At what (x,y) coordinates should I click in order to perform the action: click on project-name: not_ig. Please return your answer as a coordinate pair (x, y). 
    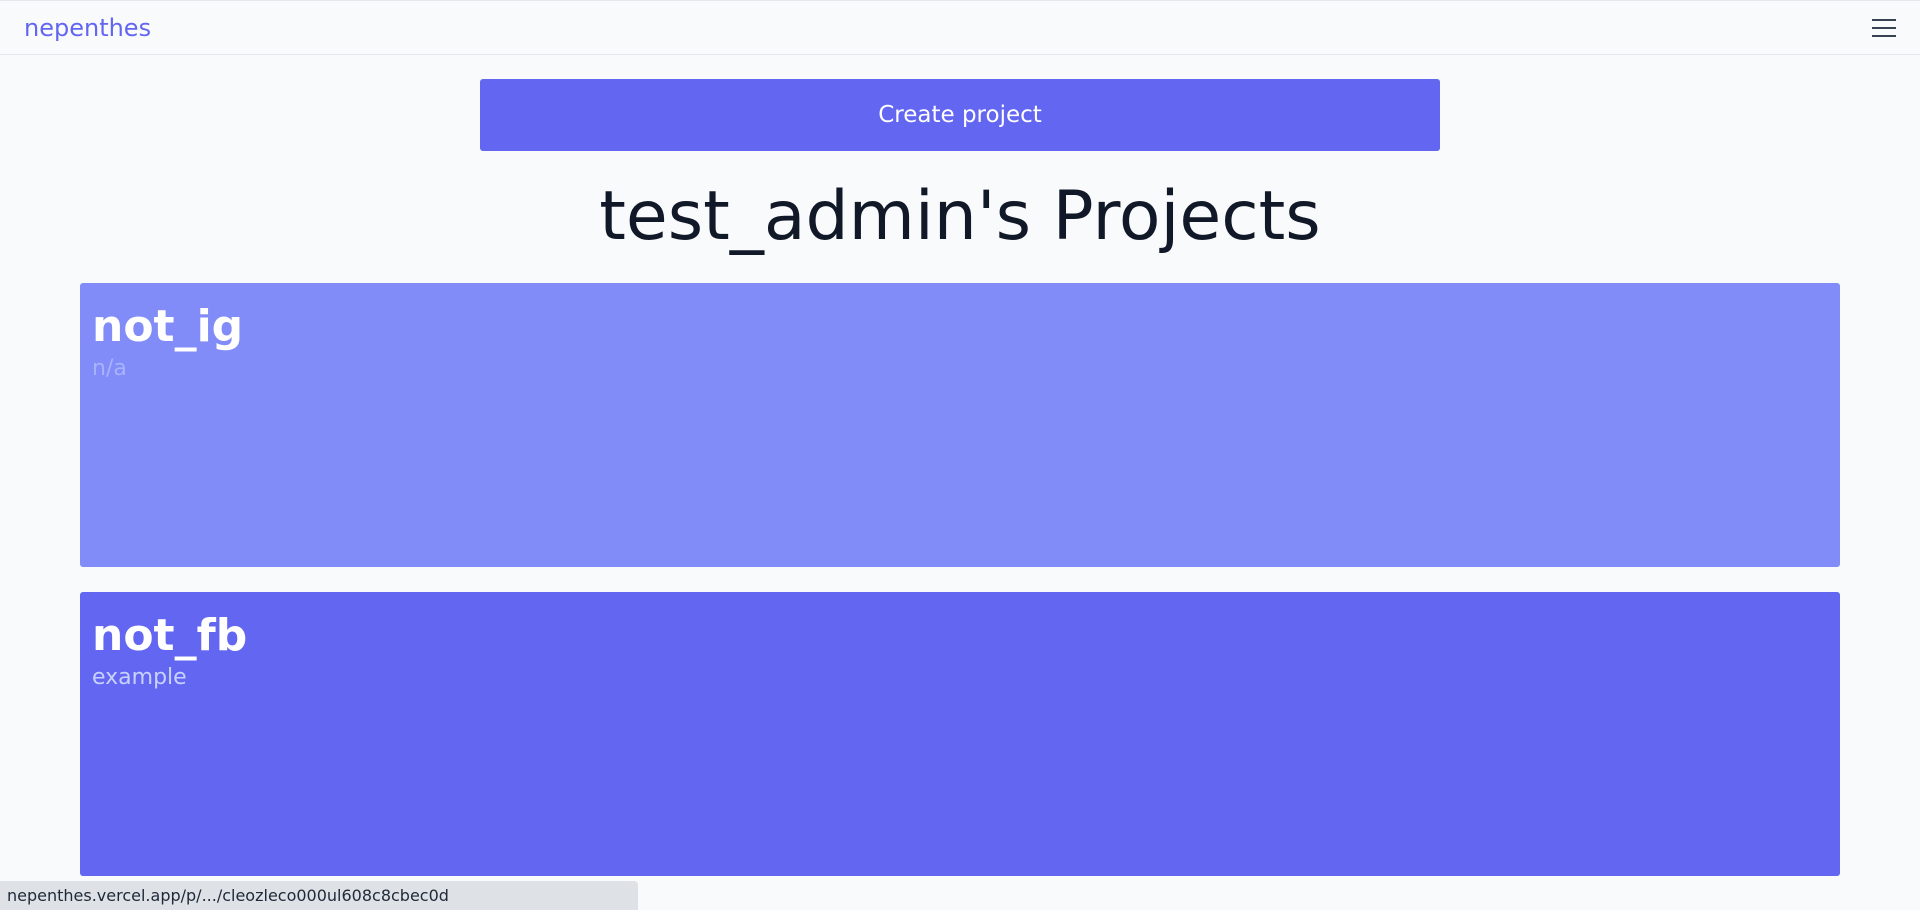
    Looking at the image, I should click on (168, 326).